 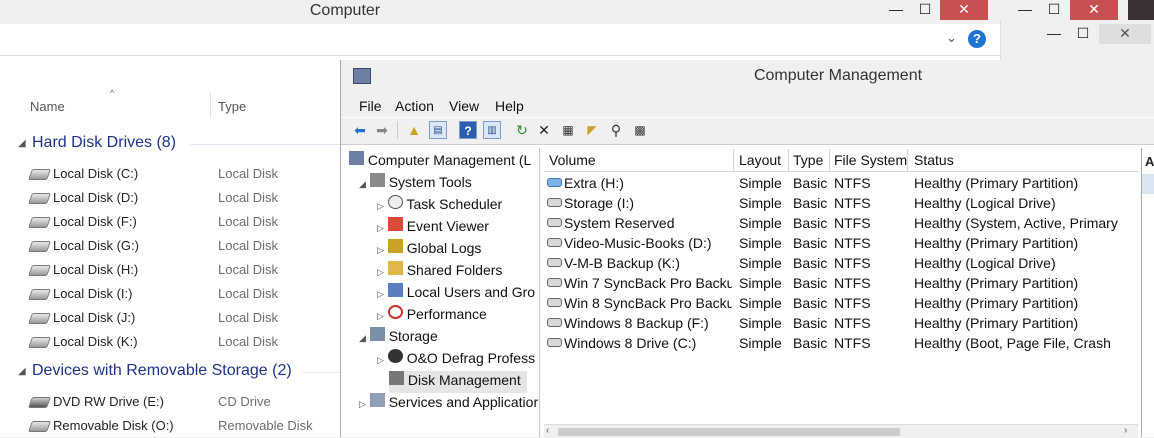 What do you see at coordinates (188, 402) in the screenshot?
I see `drive-item: DVD RW Drive (E:) CD Drive` at bounding box center [188, 402].